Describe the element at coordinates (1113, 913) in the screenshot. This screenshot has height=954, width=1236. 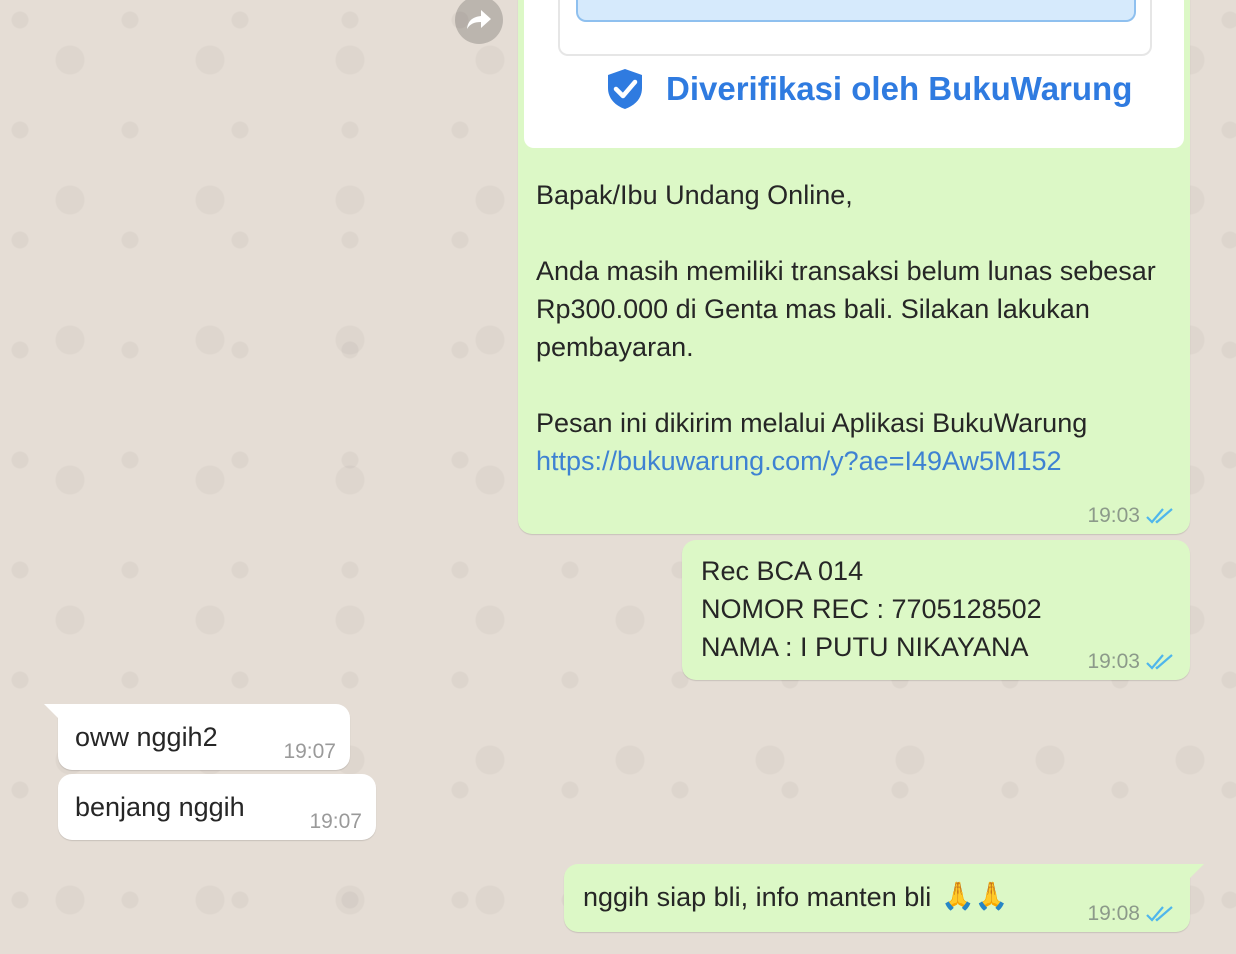
I see `message-time: 19:08` at that location.